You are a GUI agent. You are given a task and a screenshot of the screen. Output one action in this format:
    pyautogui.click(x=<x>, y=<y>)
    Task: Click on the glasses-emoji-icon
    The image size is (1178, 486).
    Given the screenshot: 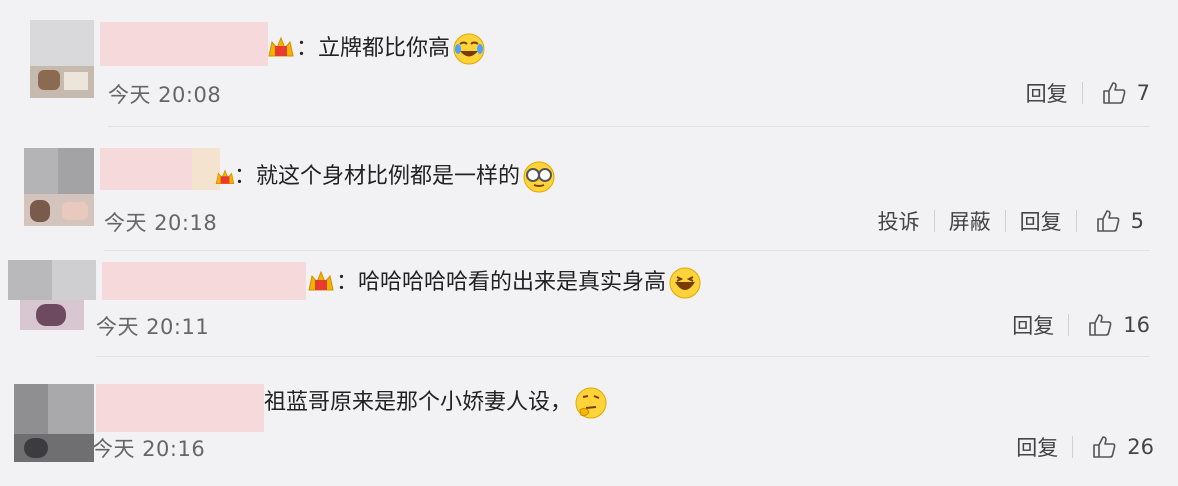 What is the action you would take?
    pyautogui.click(x=539, y=177)
    